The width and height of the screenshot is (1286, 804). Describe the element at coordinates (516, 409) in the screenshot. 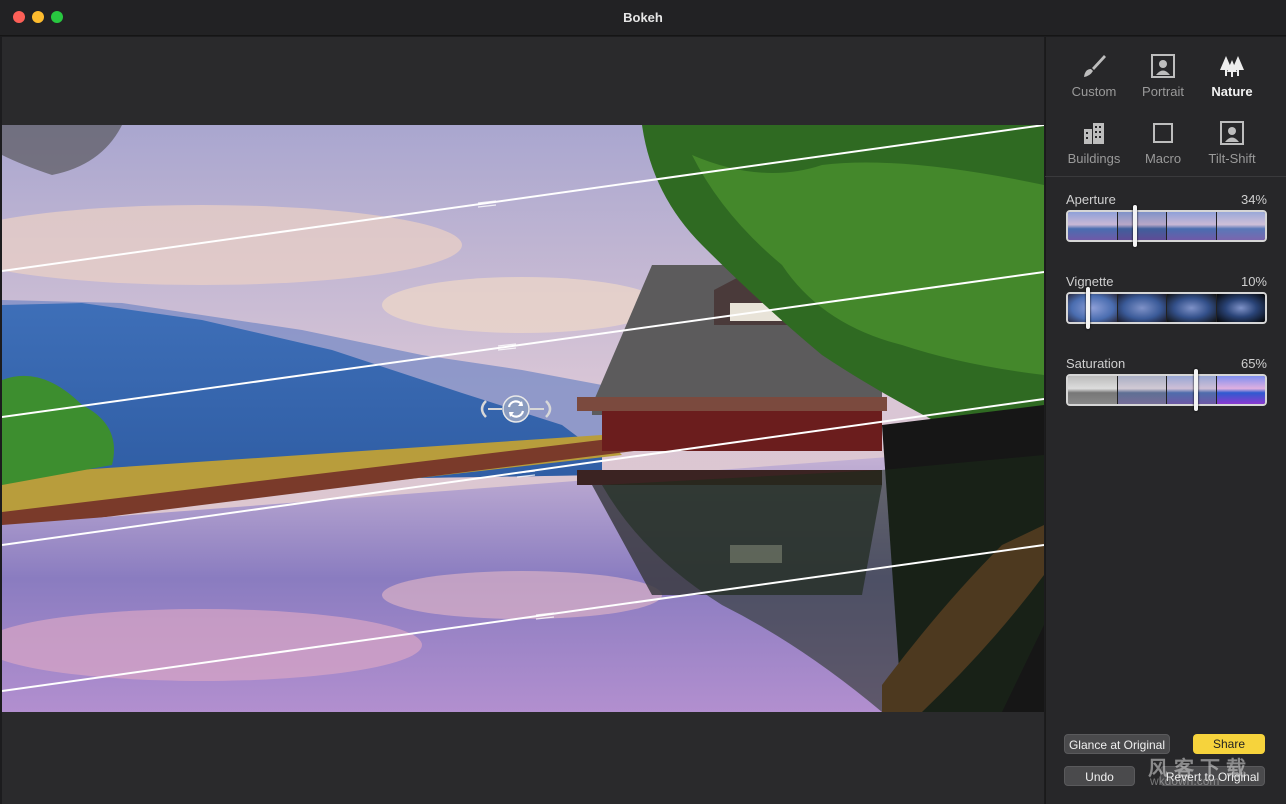

I see `rotate-handle-icon` at that location.